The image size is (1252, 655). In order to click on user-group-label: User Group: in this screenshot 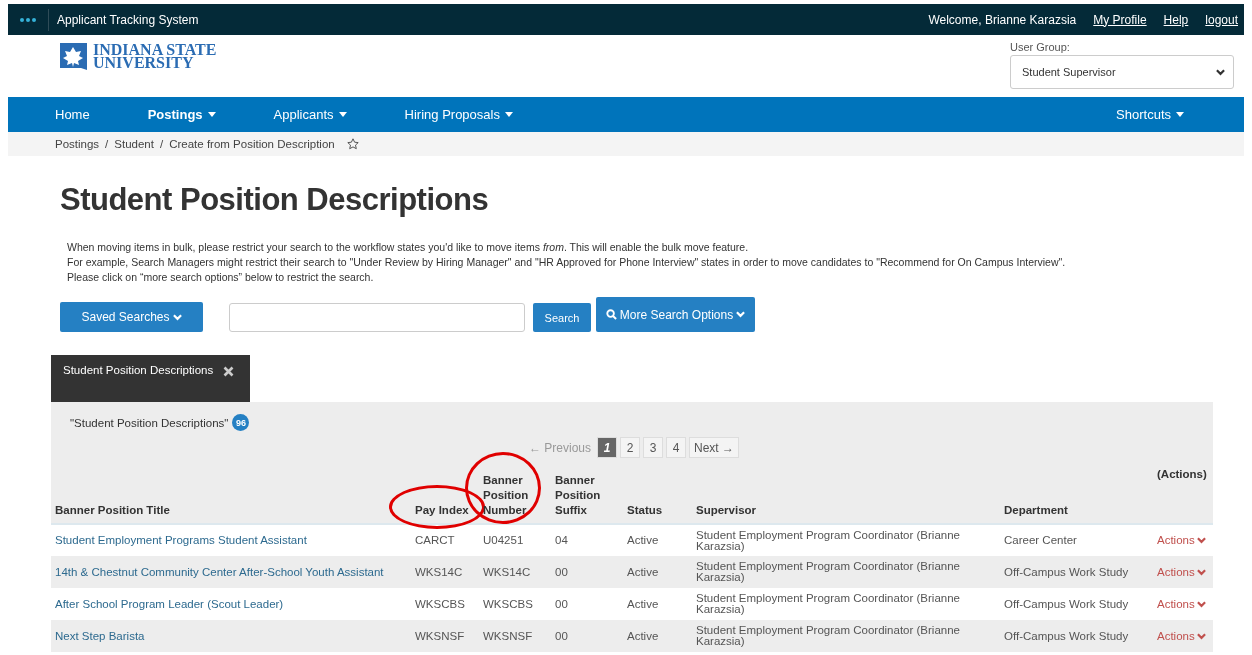, I will do `click(1040, 47)`.